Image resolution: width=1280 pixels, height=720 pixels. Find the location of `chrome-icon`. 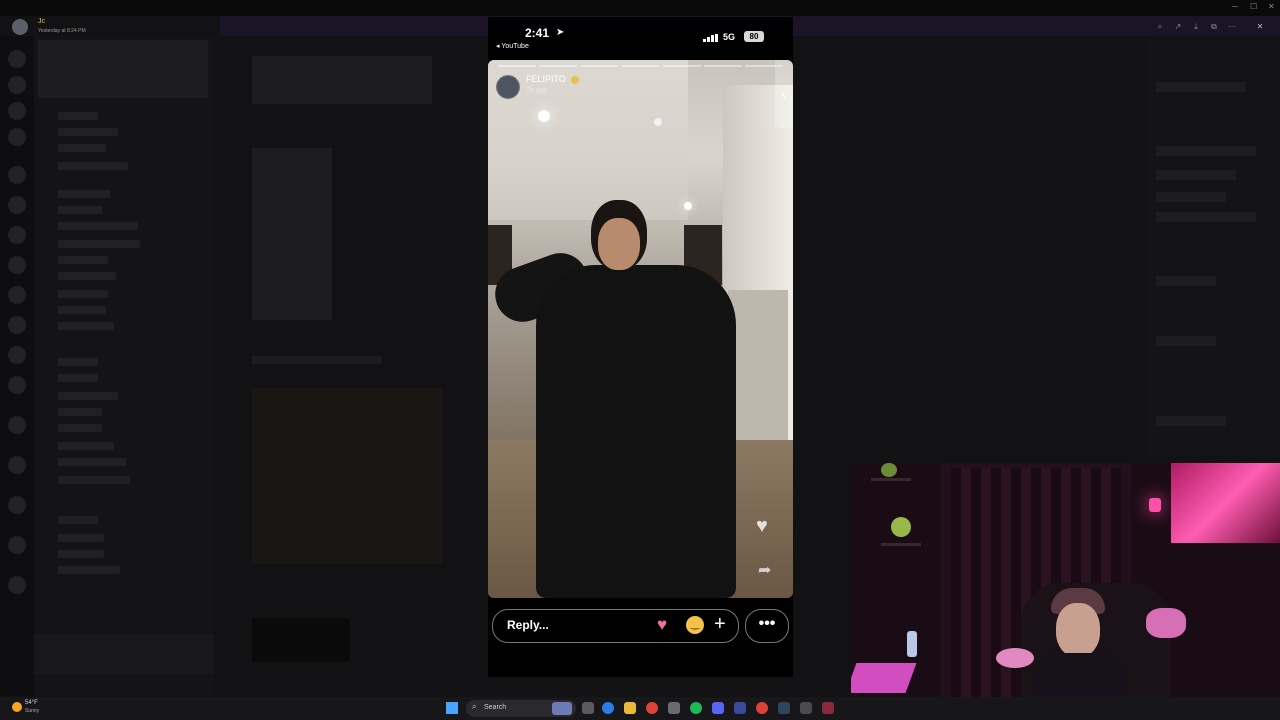

chrome-icon is located at coordinates (652, 708).